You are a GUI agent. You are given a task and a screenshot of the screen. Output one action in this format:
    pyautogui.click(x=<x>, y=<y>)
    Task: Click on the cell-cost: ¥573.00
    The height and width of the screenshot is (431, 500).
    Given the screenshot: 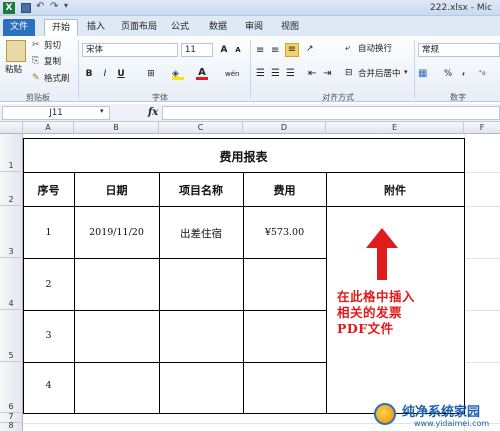 What is the action you would take?
    pyautogui.click(x=284, y=232)
    